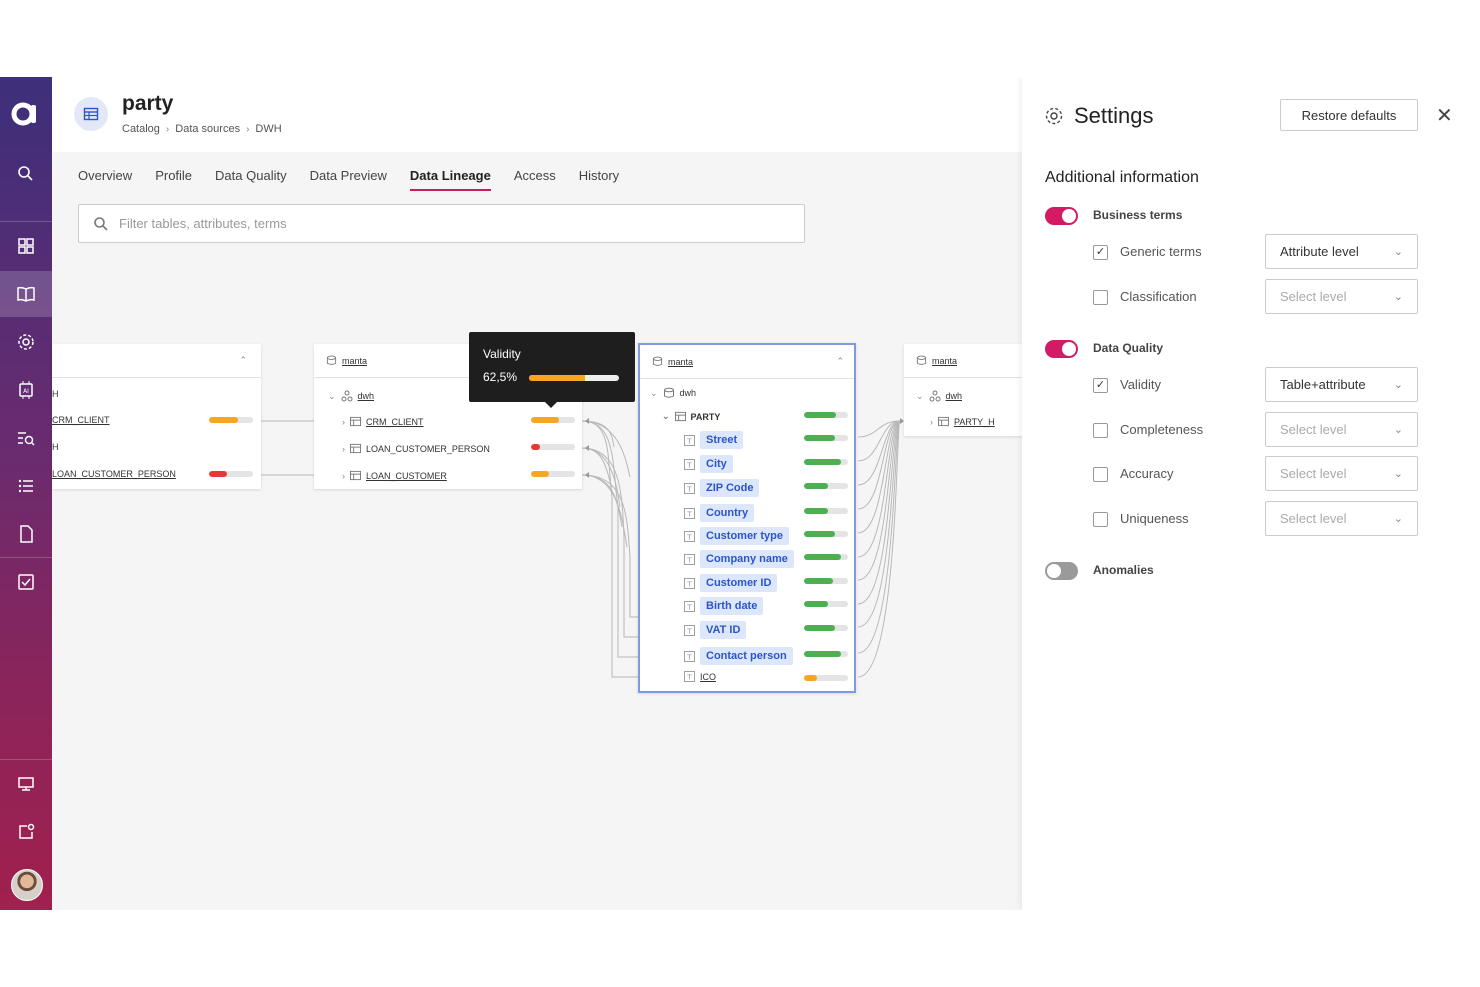 The width and height of the screenshot is (1480, 987). What do you see at coordinates (700, 676) in the screenshot?
I see `attribute-row: T ICO` at bounding box center [700, 676].